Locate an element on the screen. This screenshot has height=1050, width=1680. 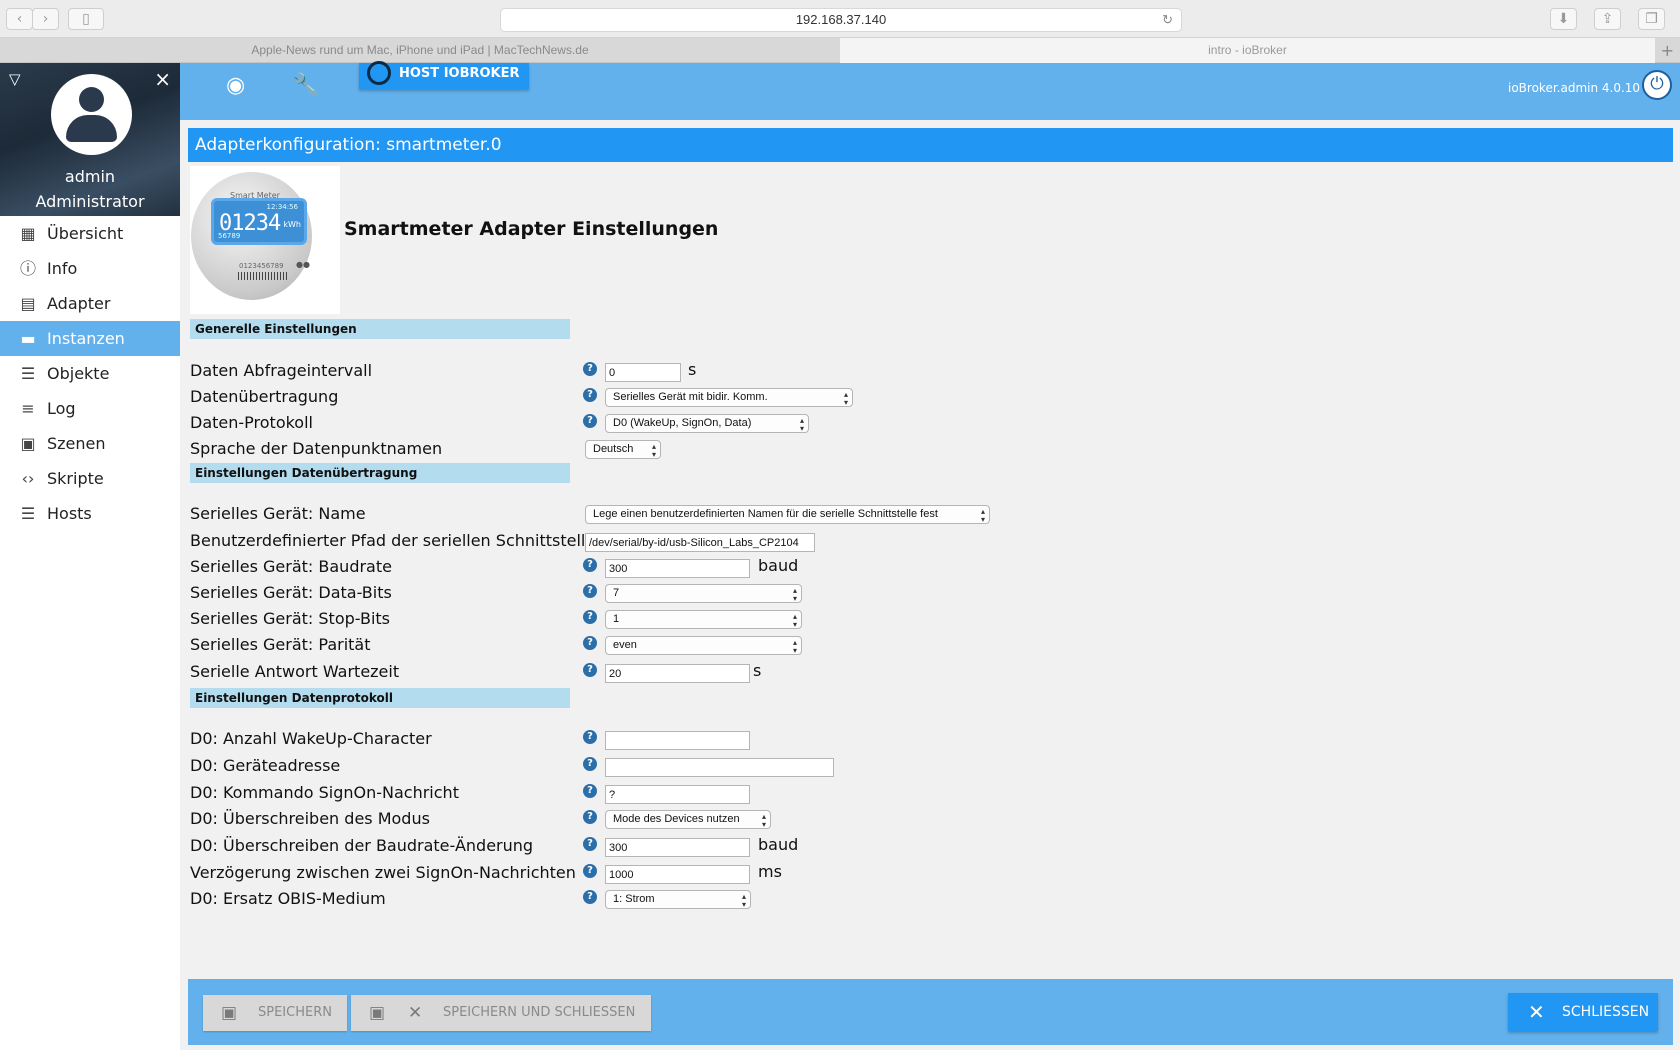
interval-input is located at coordinates (643, 372).